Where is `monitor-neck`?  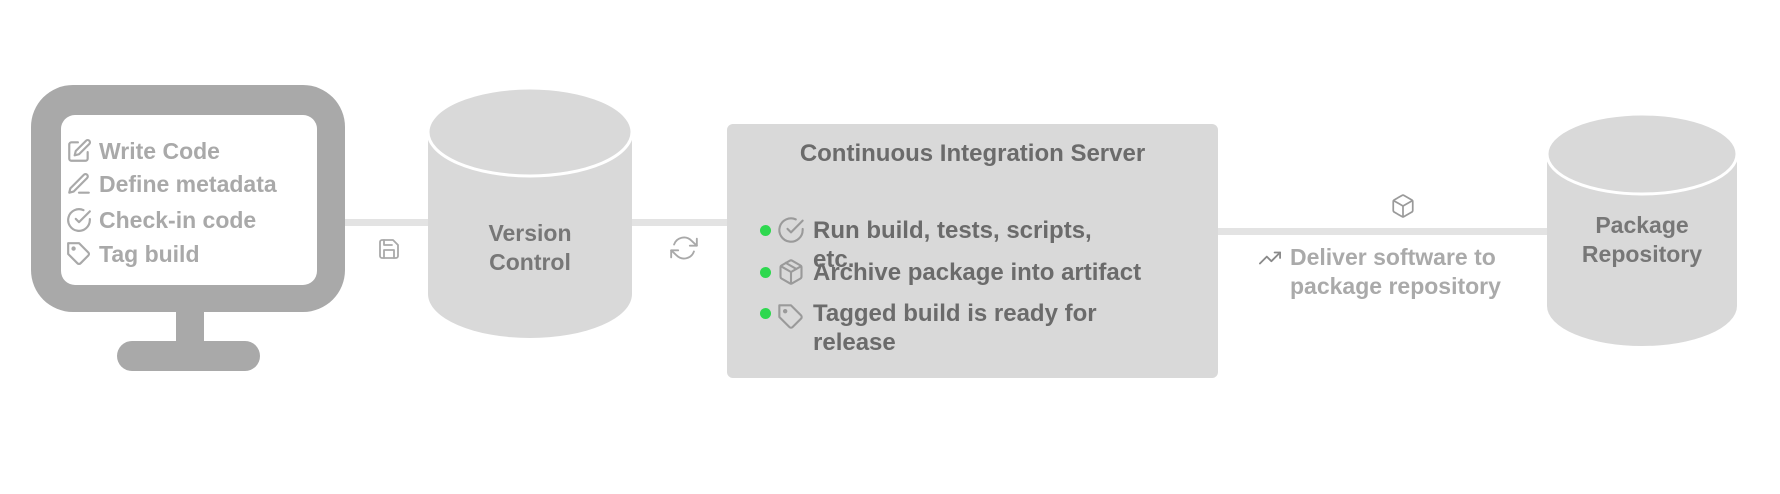 monitor-neck is located at coordinates (190, 326).